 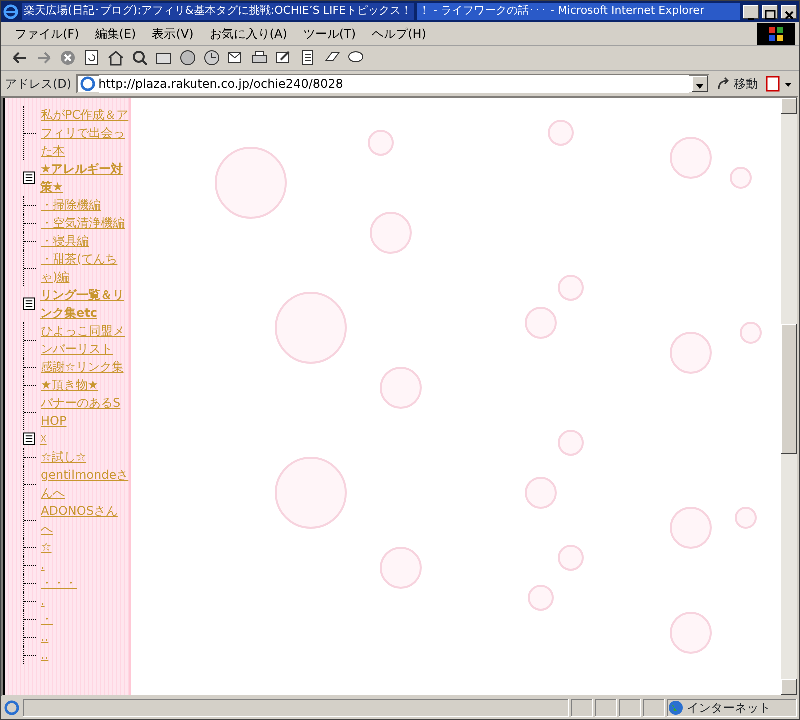 I want to click on windows-logo, so click(x=776, y=33).